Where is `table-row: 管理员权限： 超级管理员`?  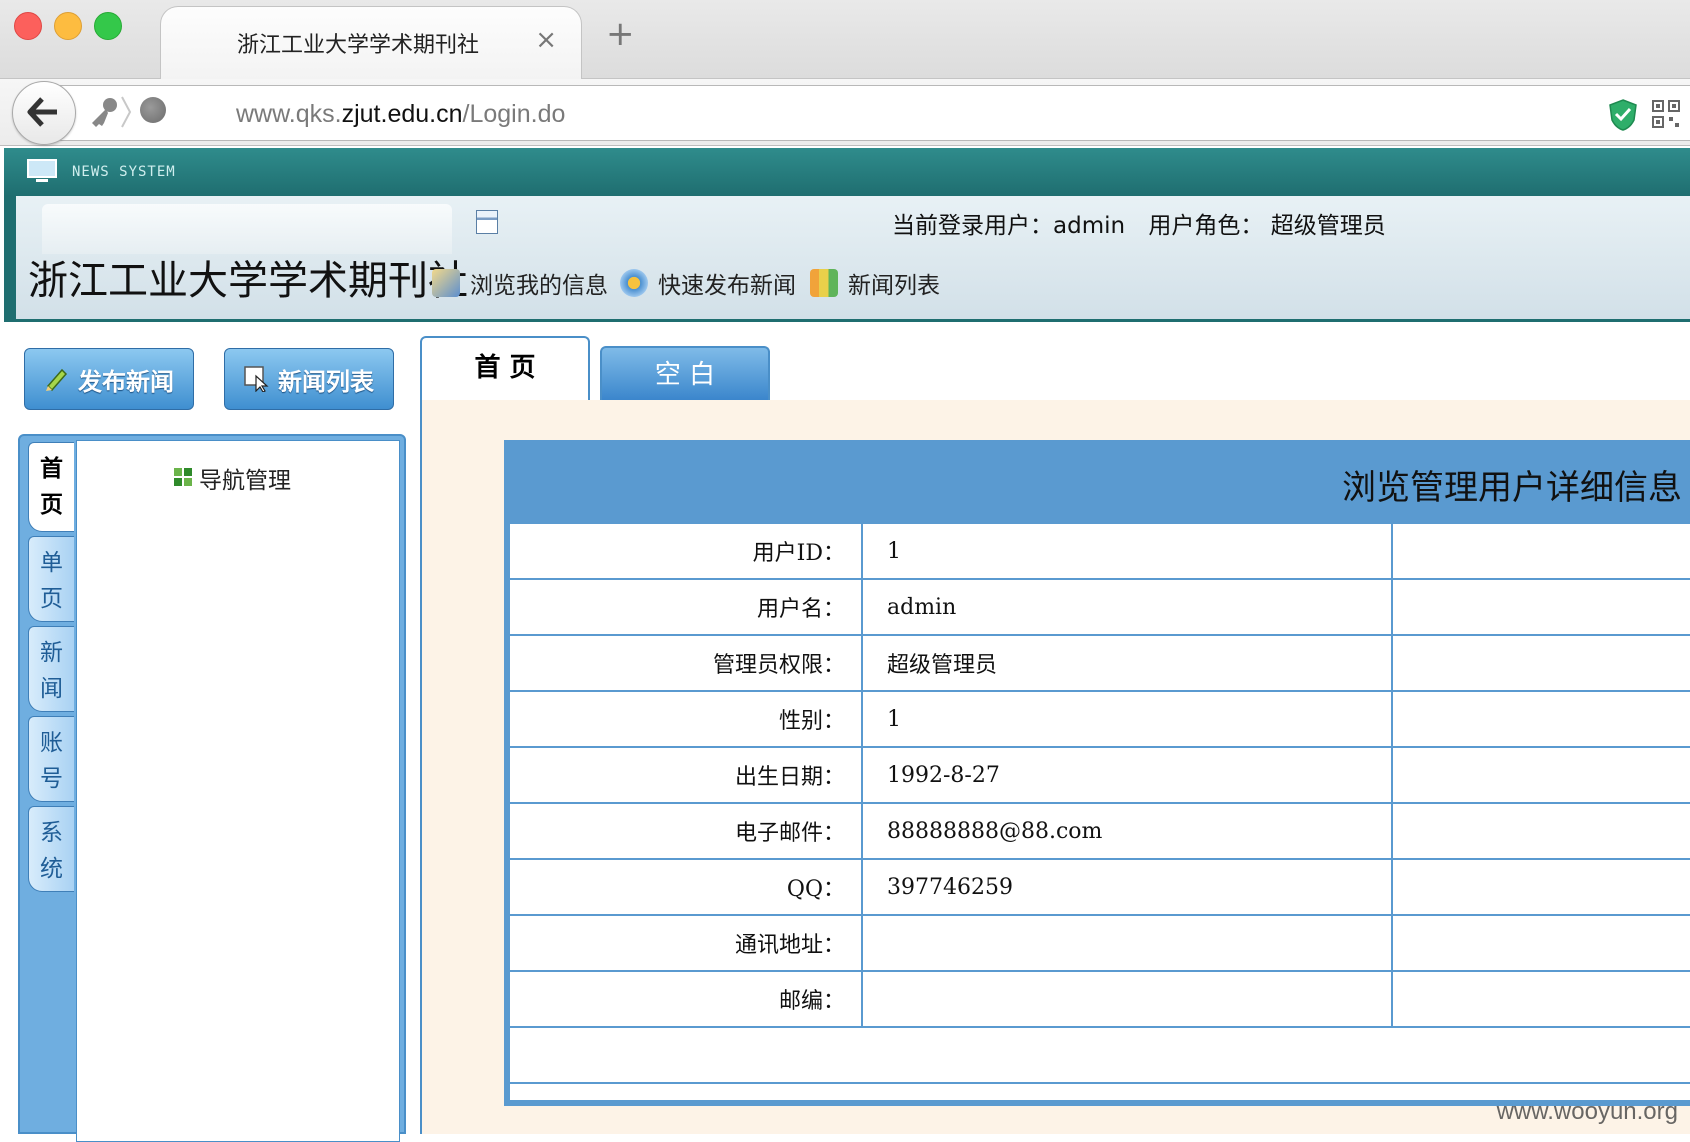
table-row: 管理员权限： 超级管理员 is located at coordinates (1100, 662).